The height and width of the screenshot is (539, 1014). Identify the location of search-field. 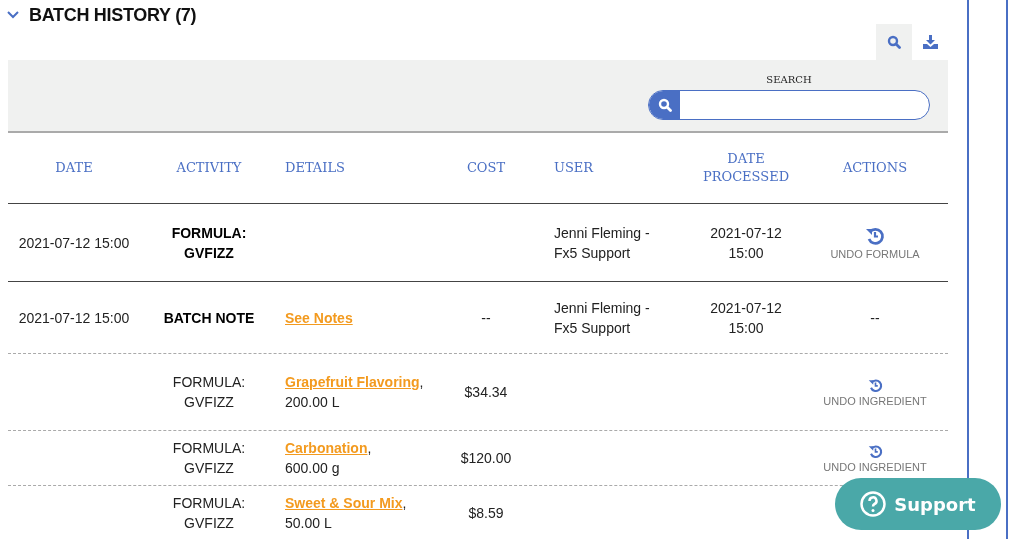
(789, 105).